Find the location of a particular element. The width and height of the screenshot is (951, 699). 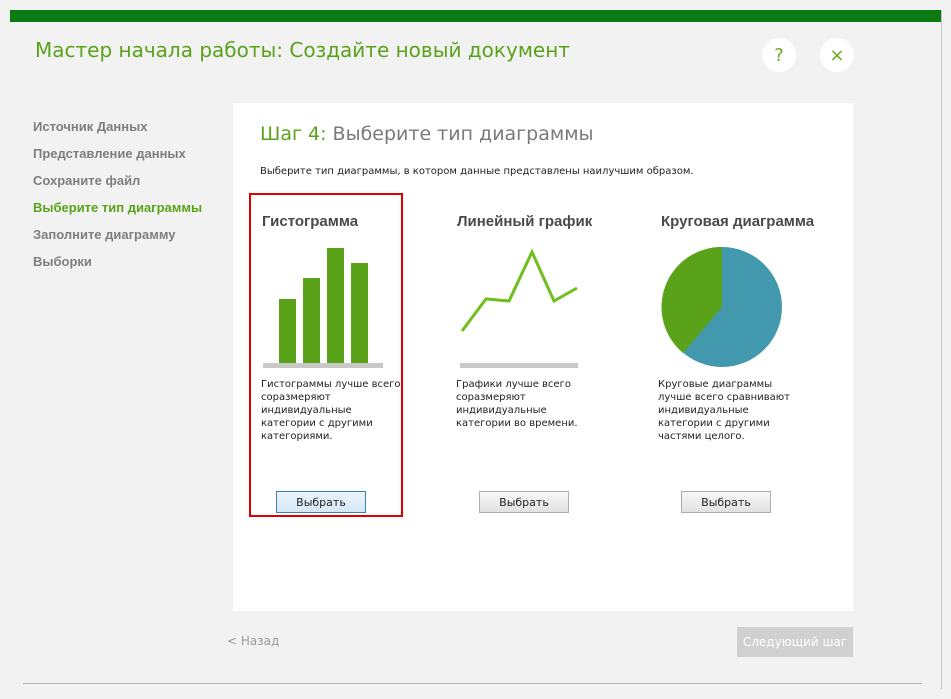

step-number: Шаг 4: is located at coordinates (293, 134).